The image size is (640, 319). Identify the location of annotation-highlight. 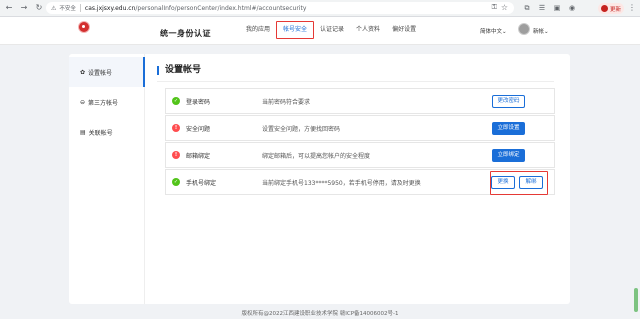
(519, 183).